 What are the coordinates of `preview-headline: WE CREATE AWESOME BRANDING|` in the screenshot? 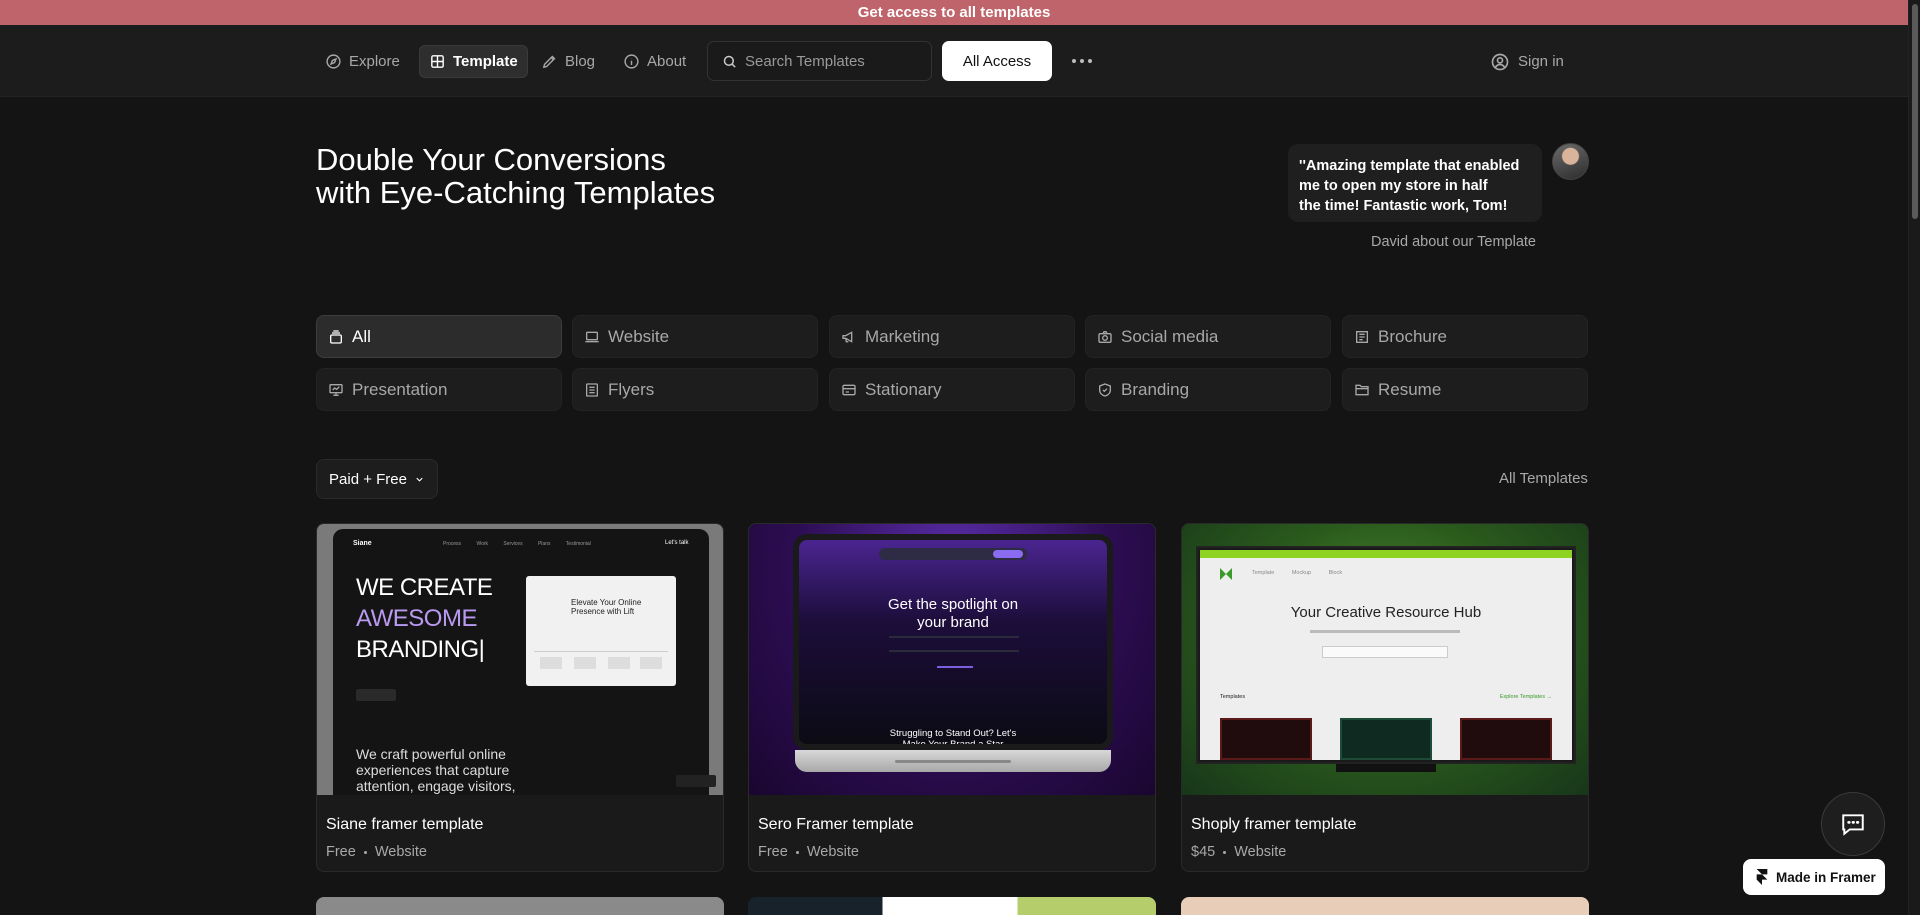 It's located at (424, 618).